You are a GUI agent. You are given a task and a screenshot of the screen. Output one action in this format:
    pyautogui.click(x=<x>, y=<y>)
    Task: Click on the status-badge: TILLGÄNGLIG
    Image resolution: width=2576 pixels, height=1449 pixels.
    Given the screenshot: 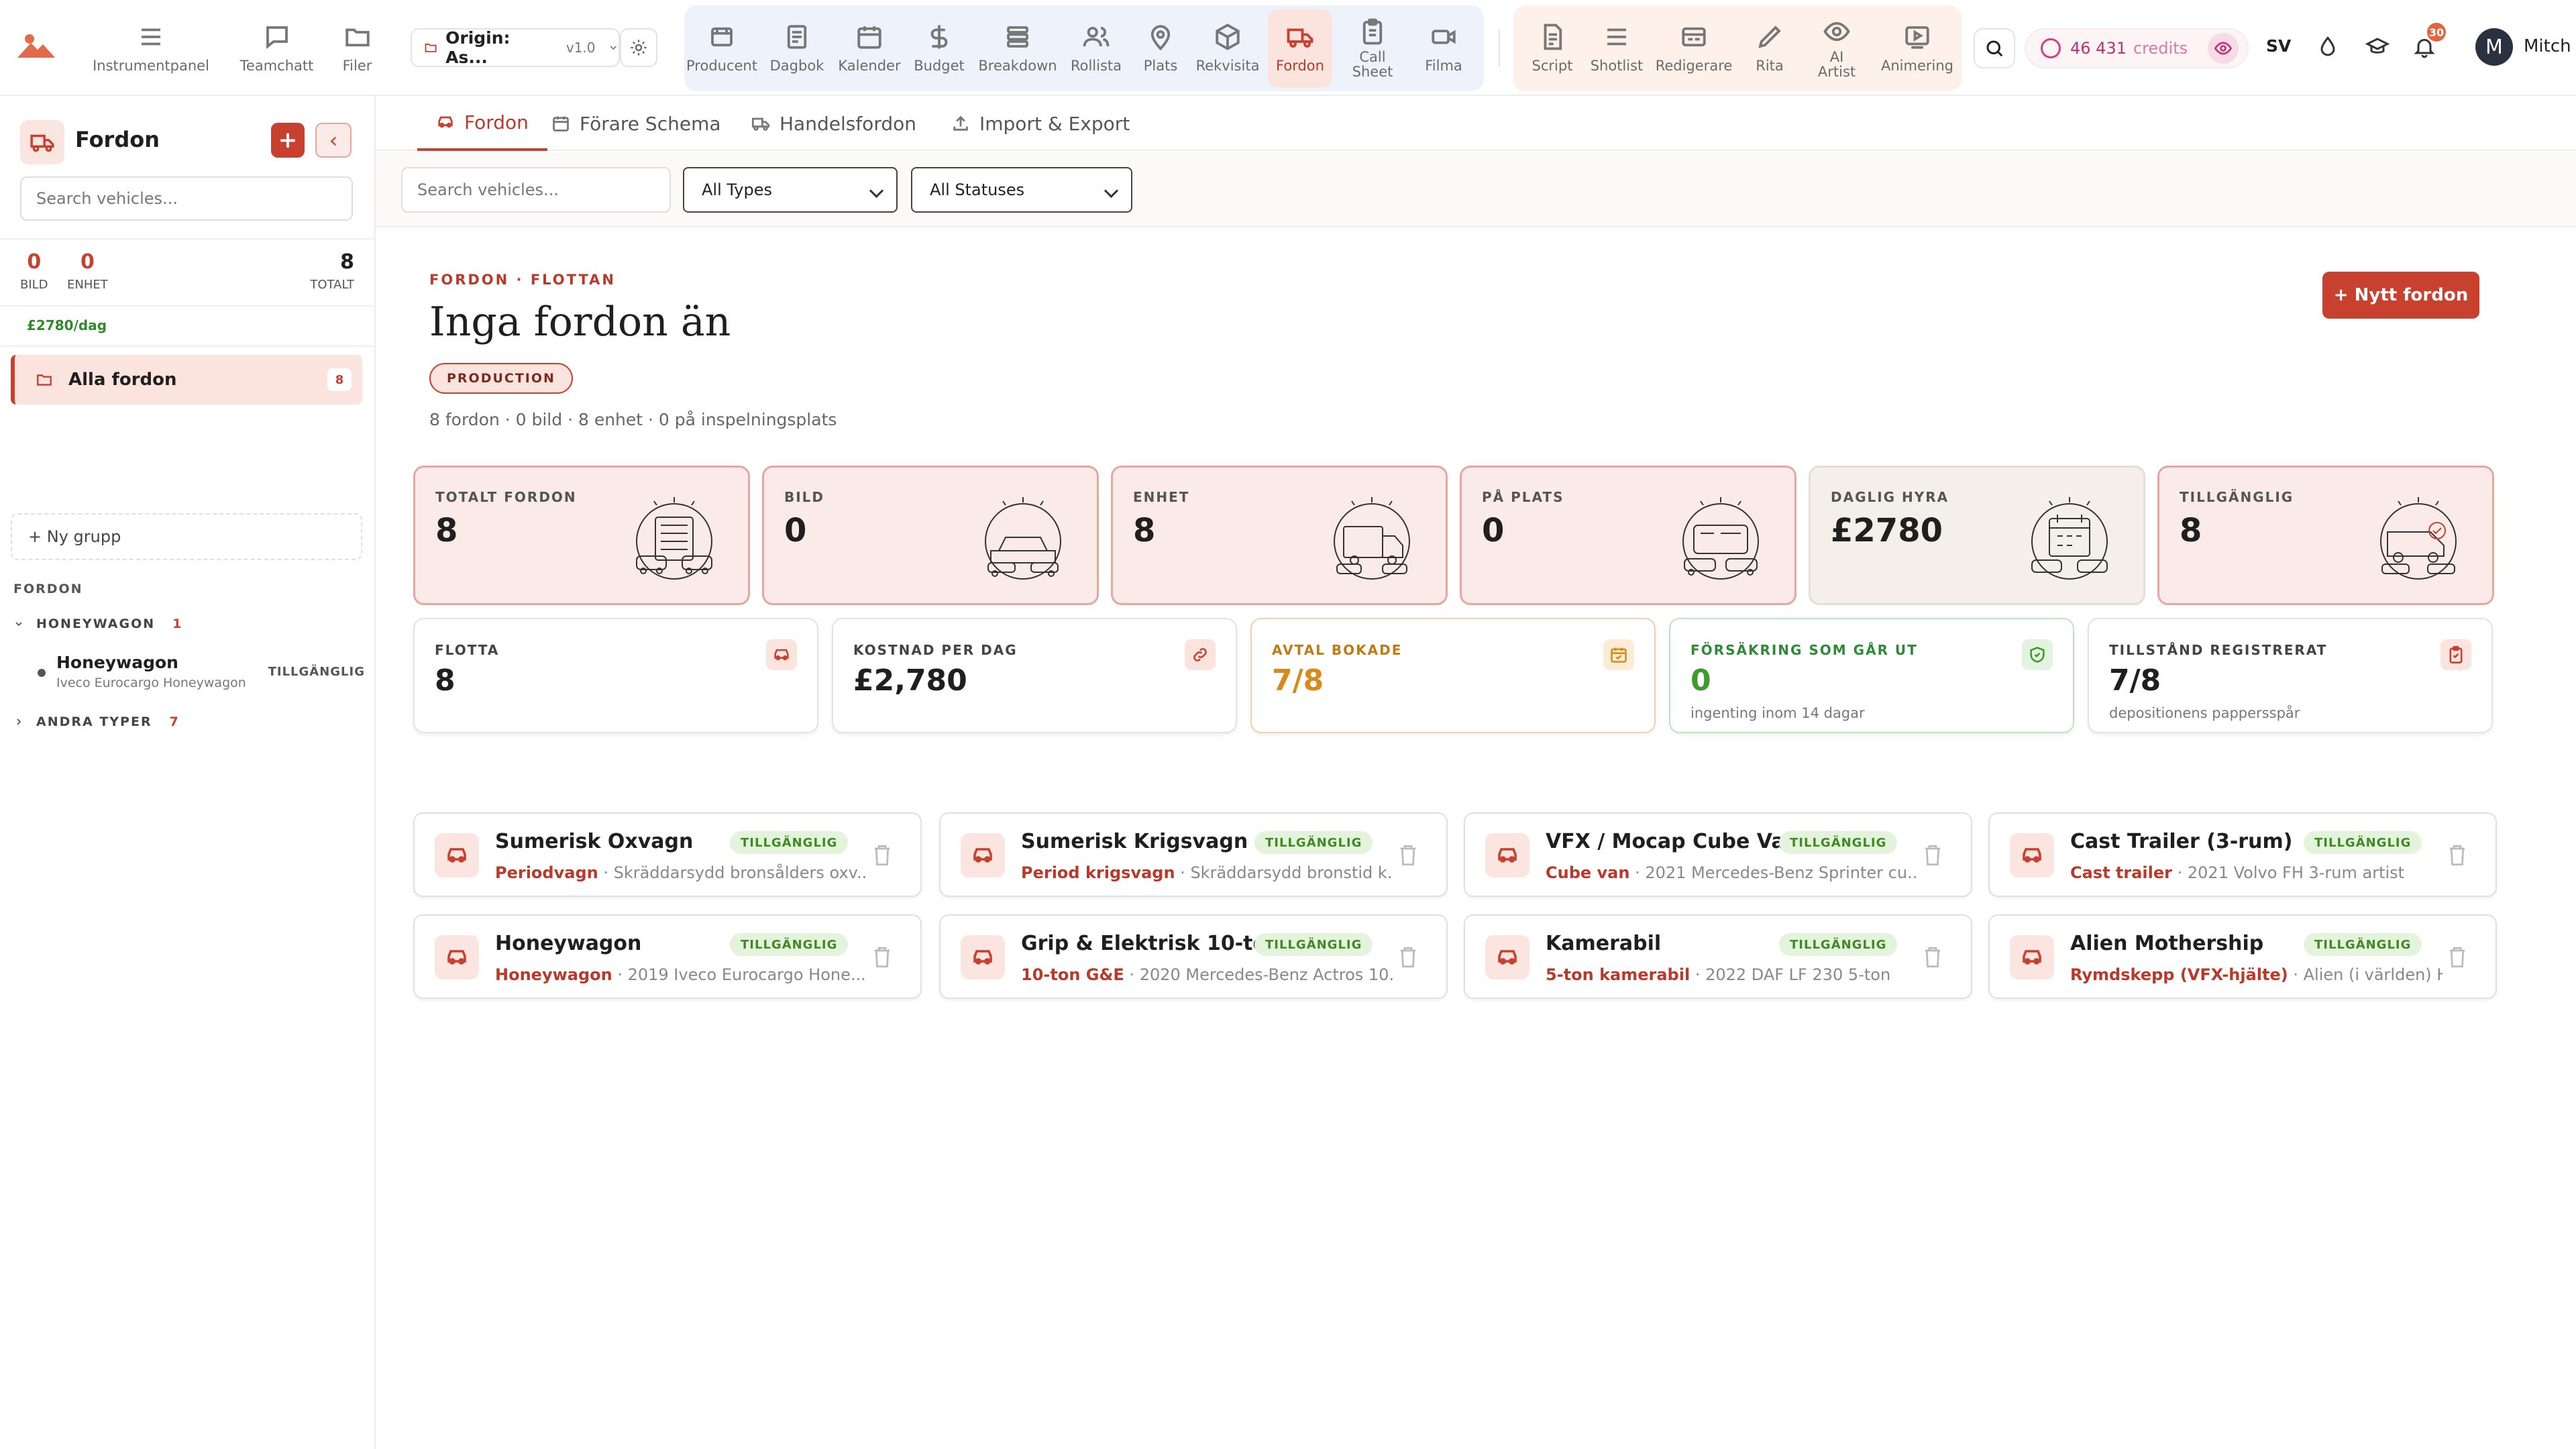 What is the action you would take?
    pyautogui.click(x=2363, y=842)
    